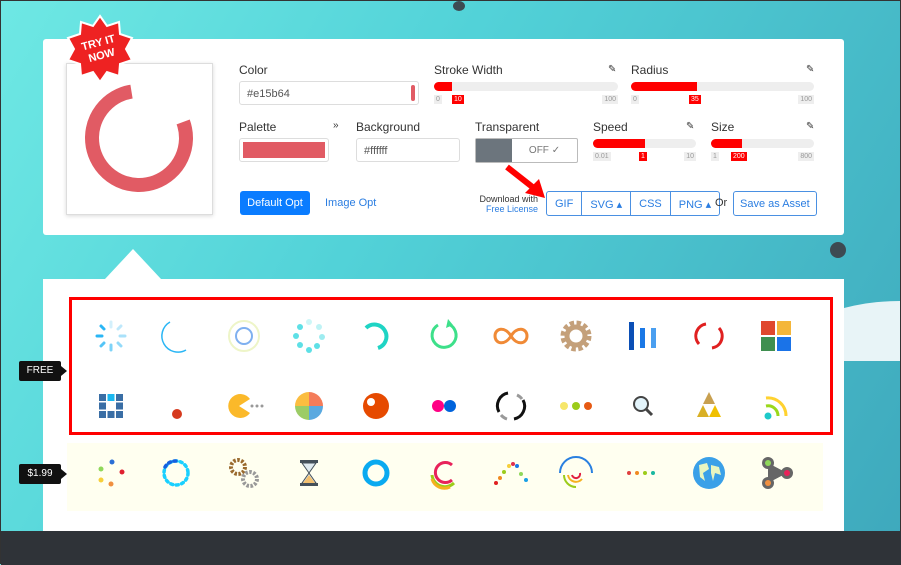  What do you see at coordinates (607, 203) in the screenshot?
I see `svg-button: SVG ▴` at bounding box center [607, 203].